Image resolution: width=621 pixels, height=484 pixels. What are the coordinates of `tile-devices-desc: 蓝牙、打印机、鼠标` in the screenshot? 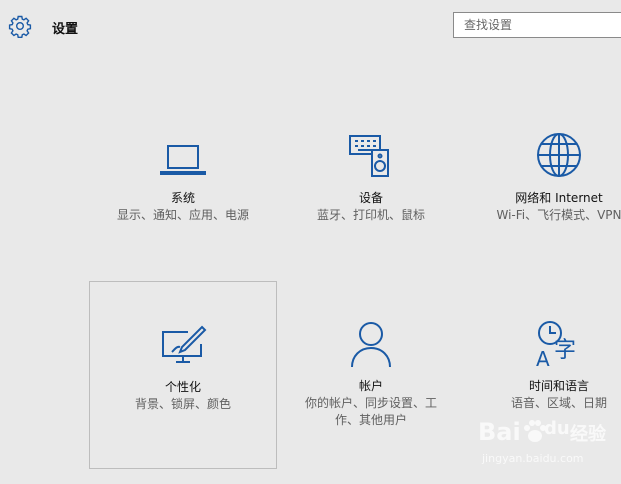 It's located at (370, 215).